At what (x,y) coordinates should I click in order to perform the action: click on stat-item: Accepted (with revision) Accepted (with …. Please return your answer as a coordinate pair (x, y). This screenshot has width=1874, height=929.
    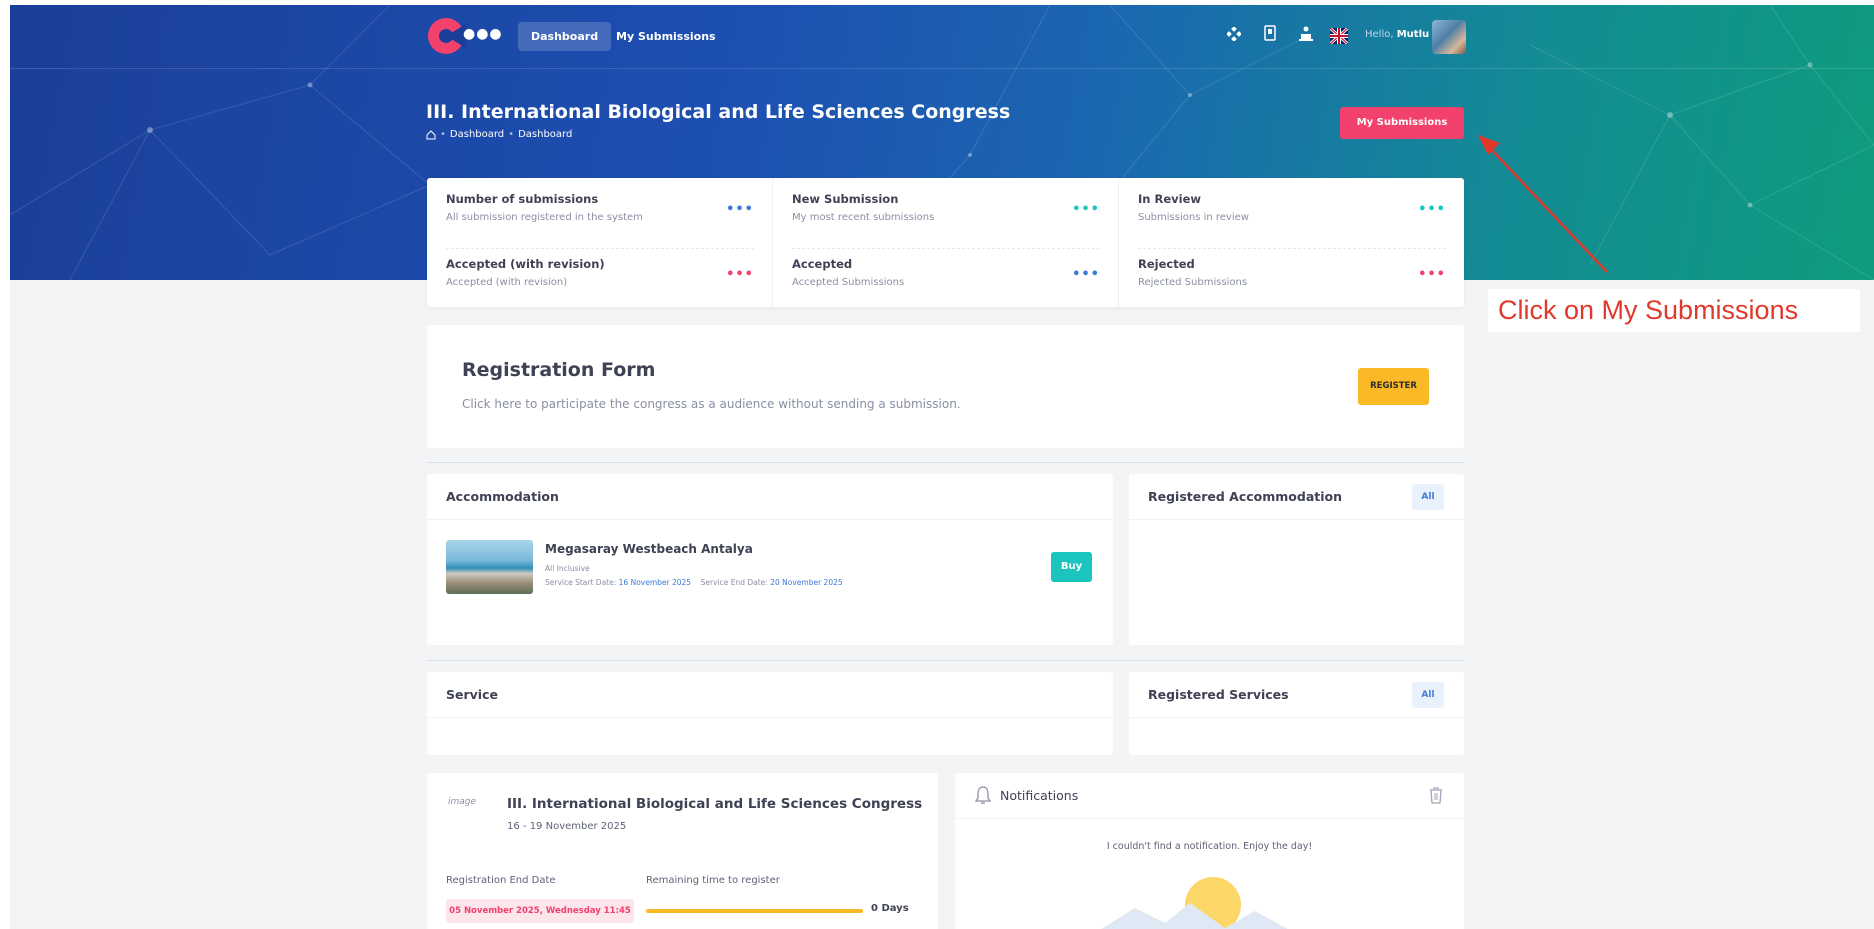
    Looking at the image, I should click on (600, 277).